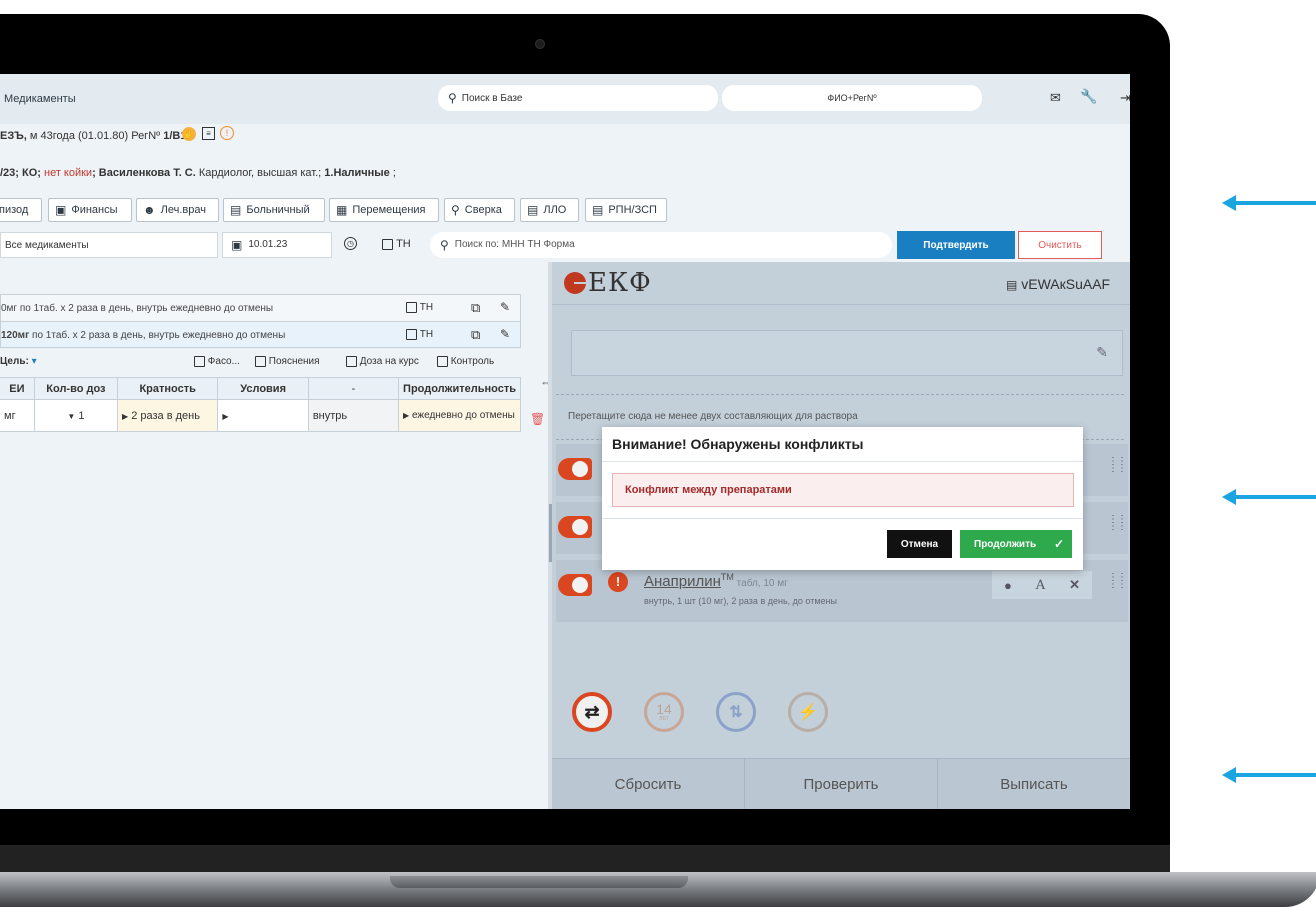 The width and height of the screenshot is (1316, 907). Describe the element at coordinates (592, 712) in the screenshot. I see `interaction-check-icon: ⇄` at that location.